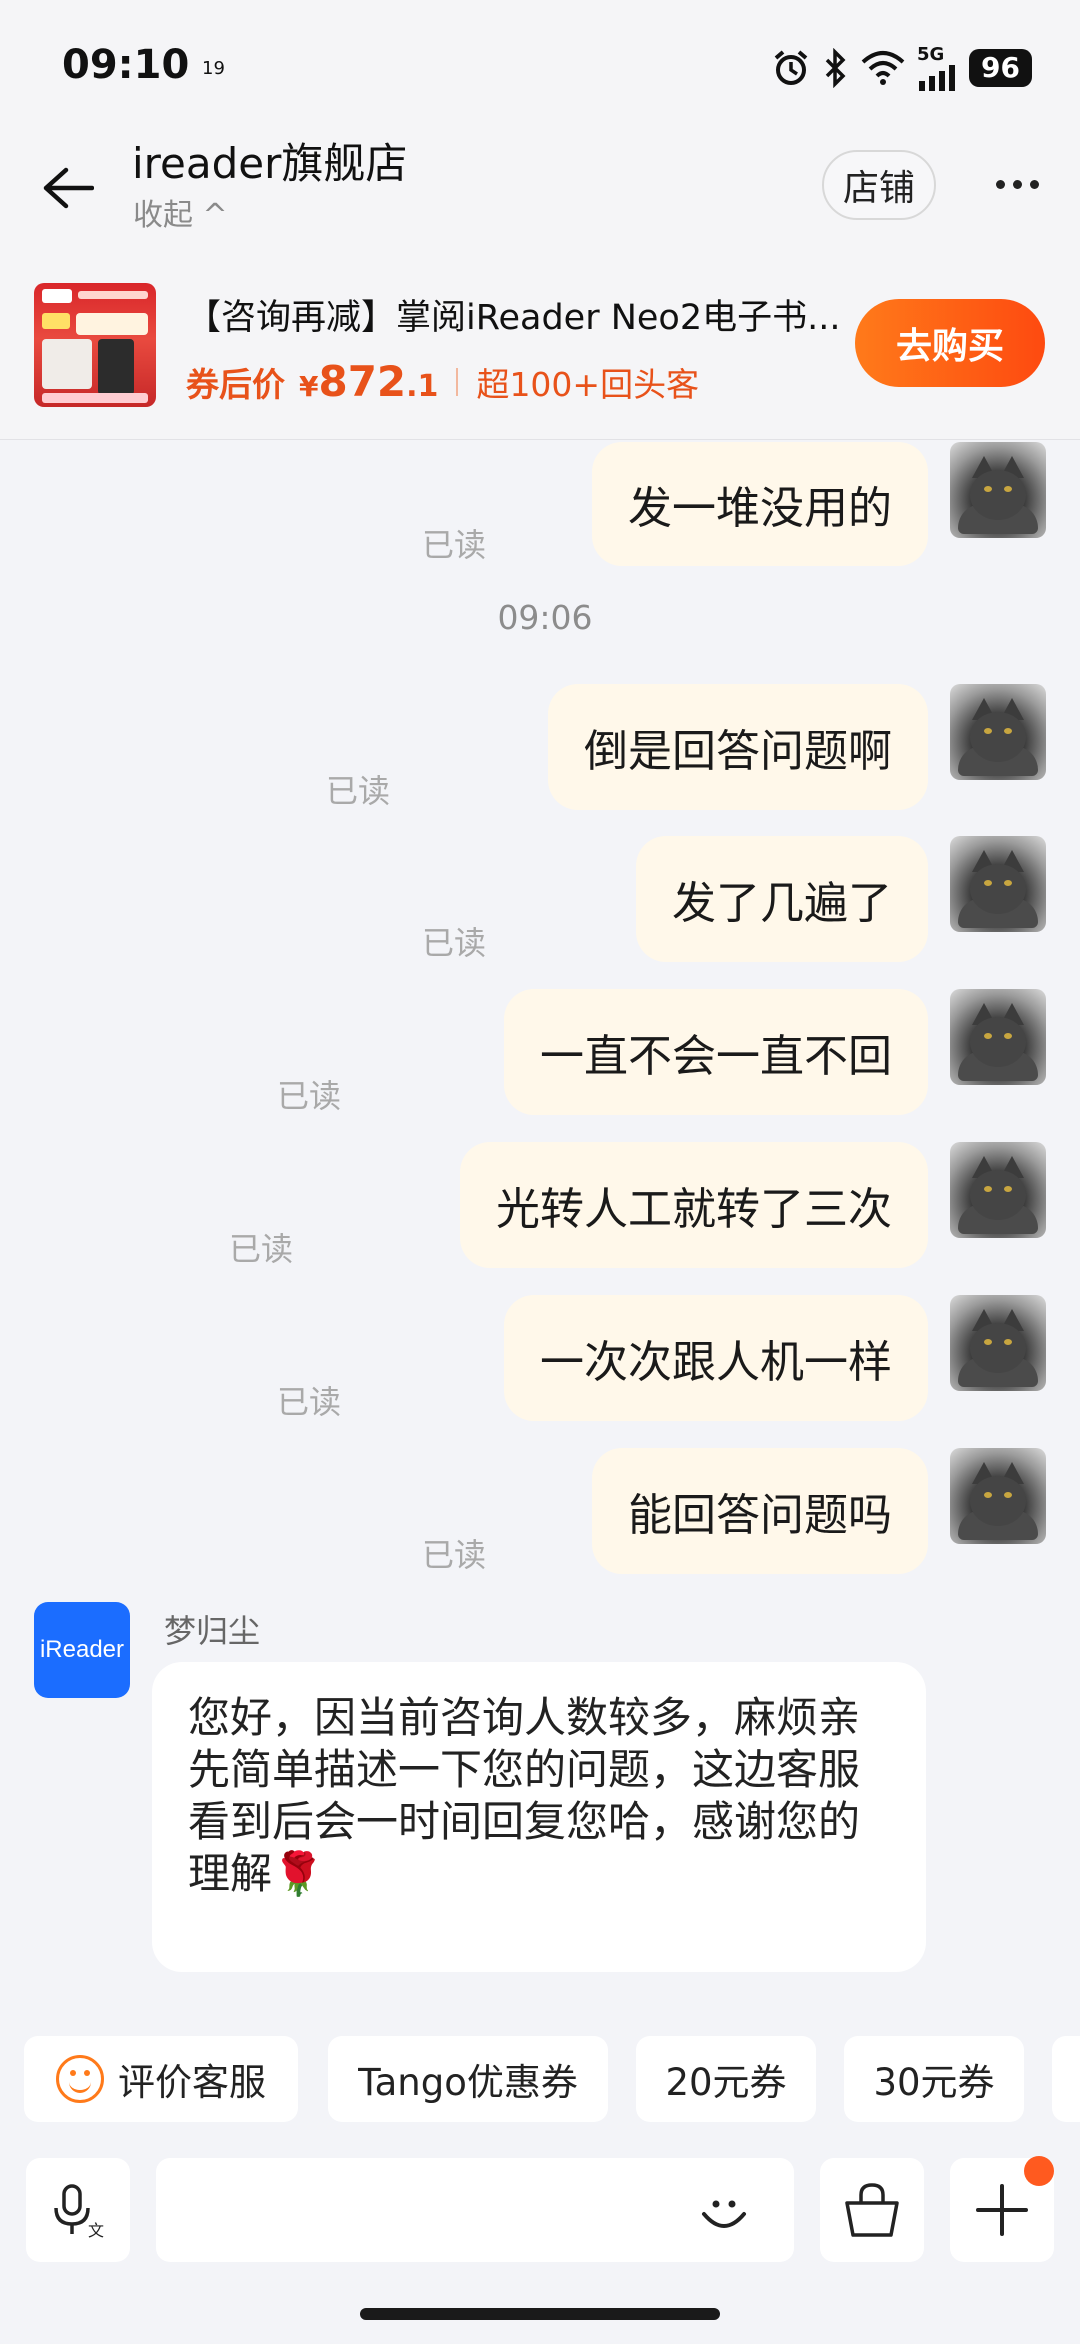 Image resolution: width=1080 pixels, height=2344 pixels. Describe the element at coordinates (835, 67) in the screenshot. I see `bluetooth-icon` at that location.